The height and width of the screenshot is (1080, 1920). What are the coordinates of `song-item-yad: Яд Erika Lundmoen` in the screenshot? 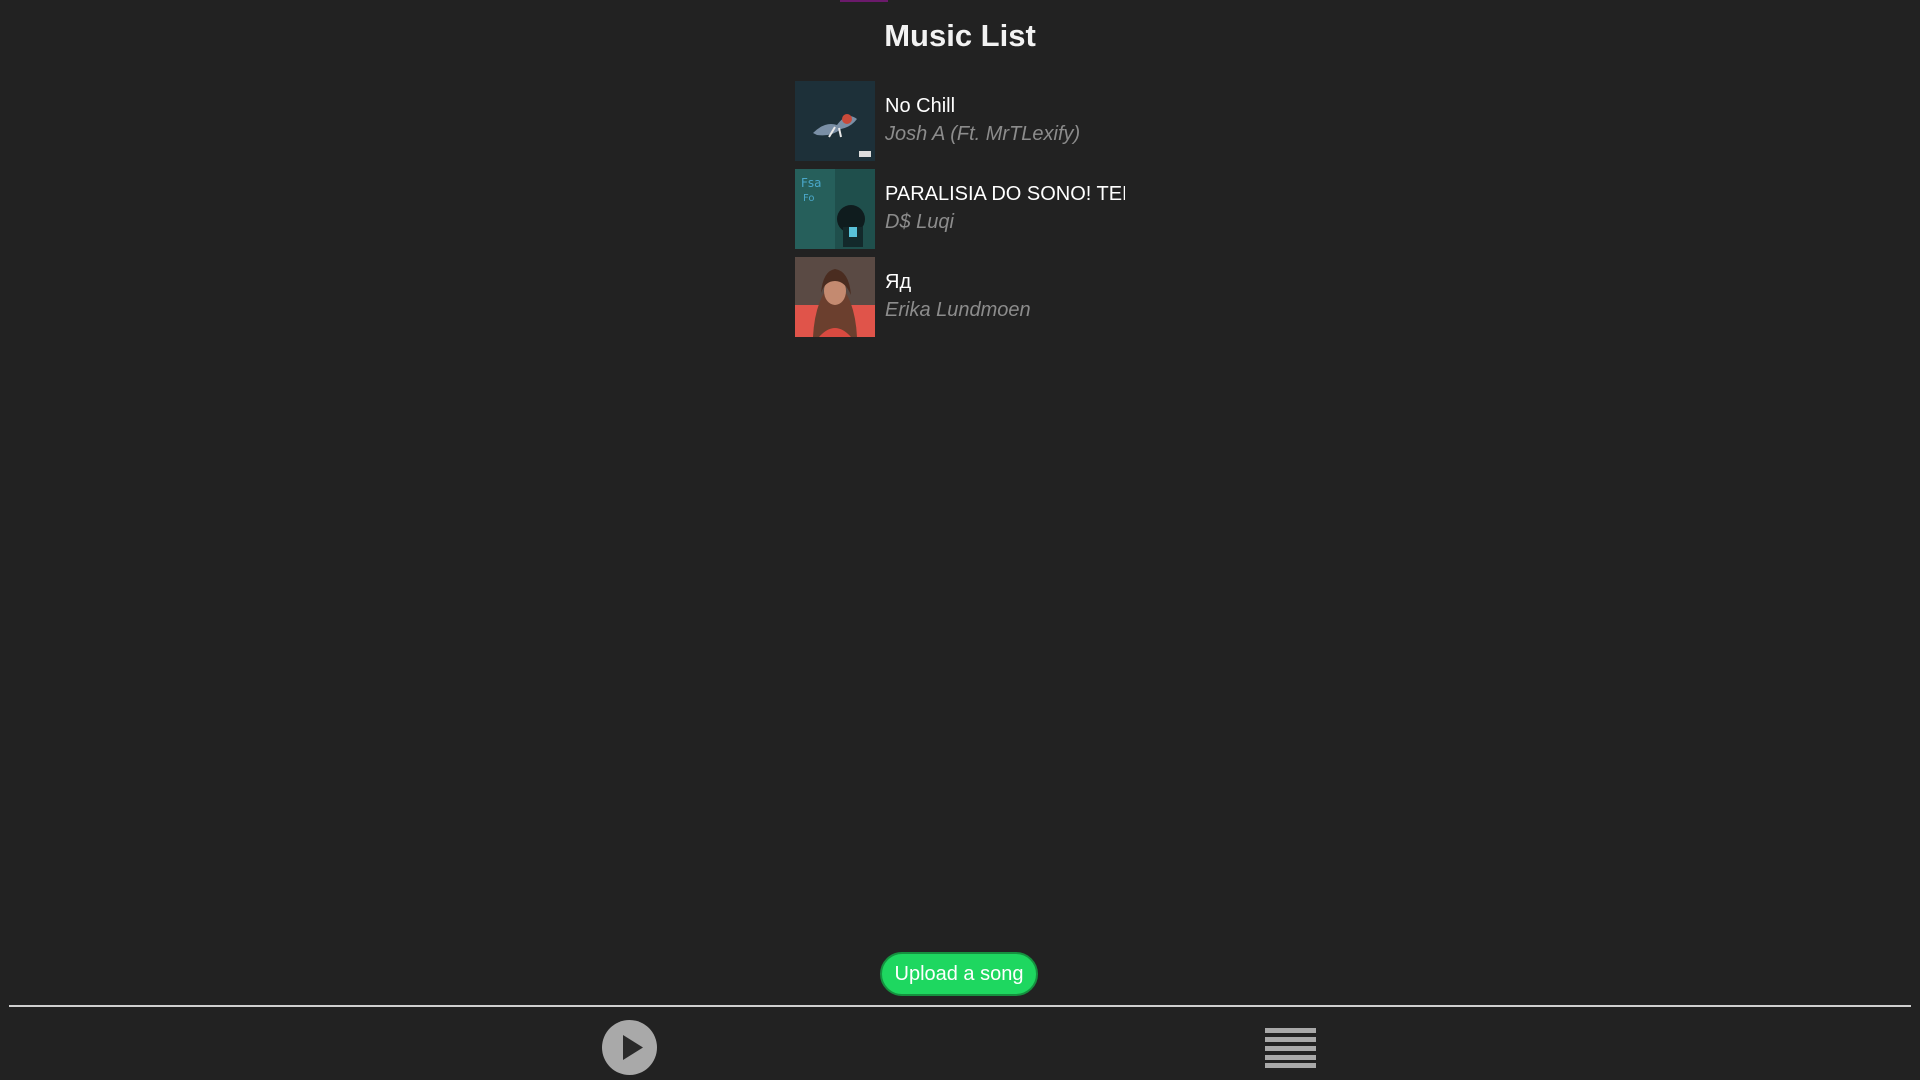 It's located at (960, 297).